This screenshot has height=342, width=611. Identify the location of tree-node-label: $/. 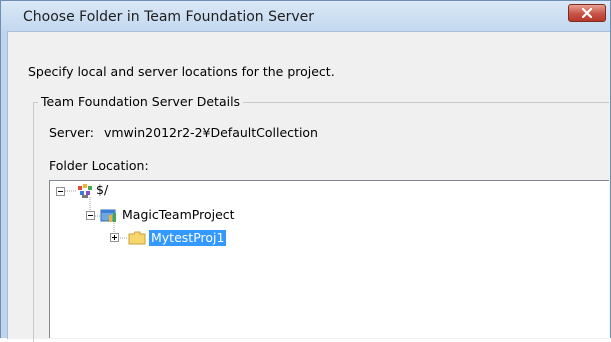
(102, 190).